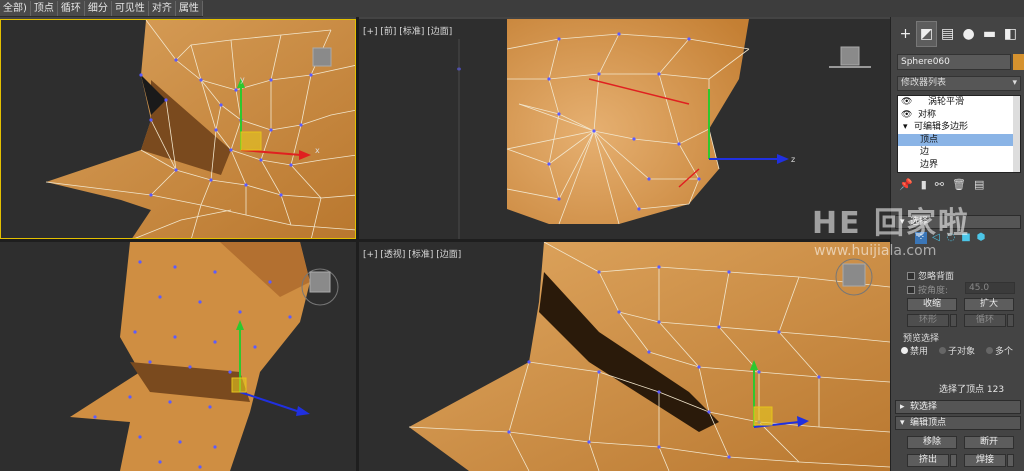 Image resolution: width=1024 pixels, height=471 pixels. What do you see at coordinates (242, 79) in the screenshot?
I see `axis-y-label: y` at bounding box center [242, 79].